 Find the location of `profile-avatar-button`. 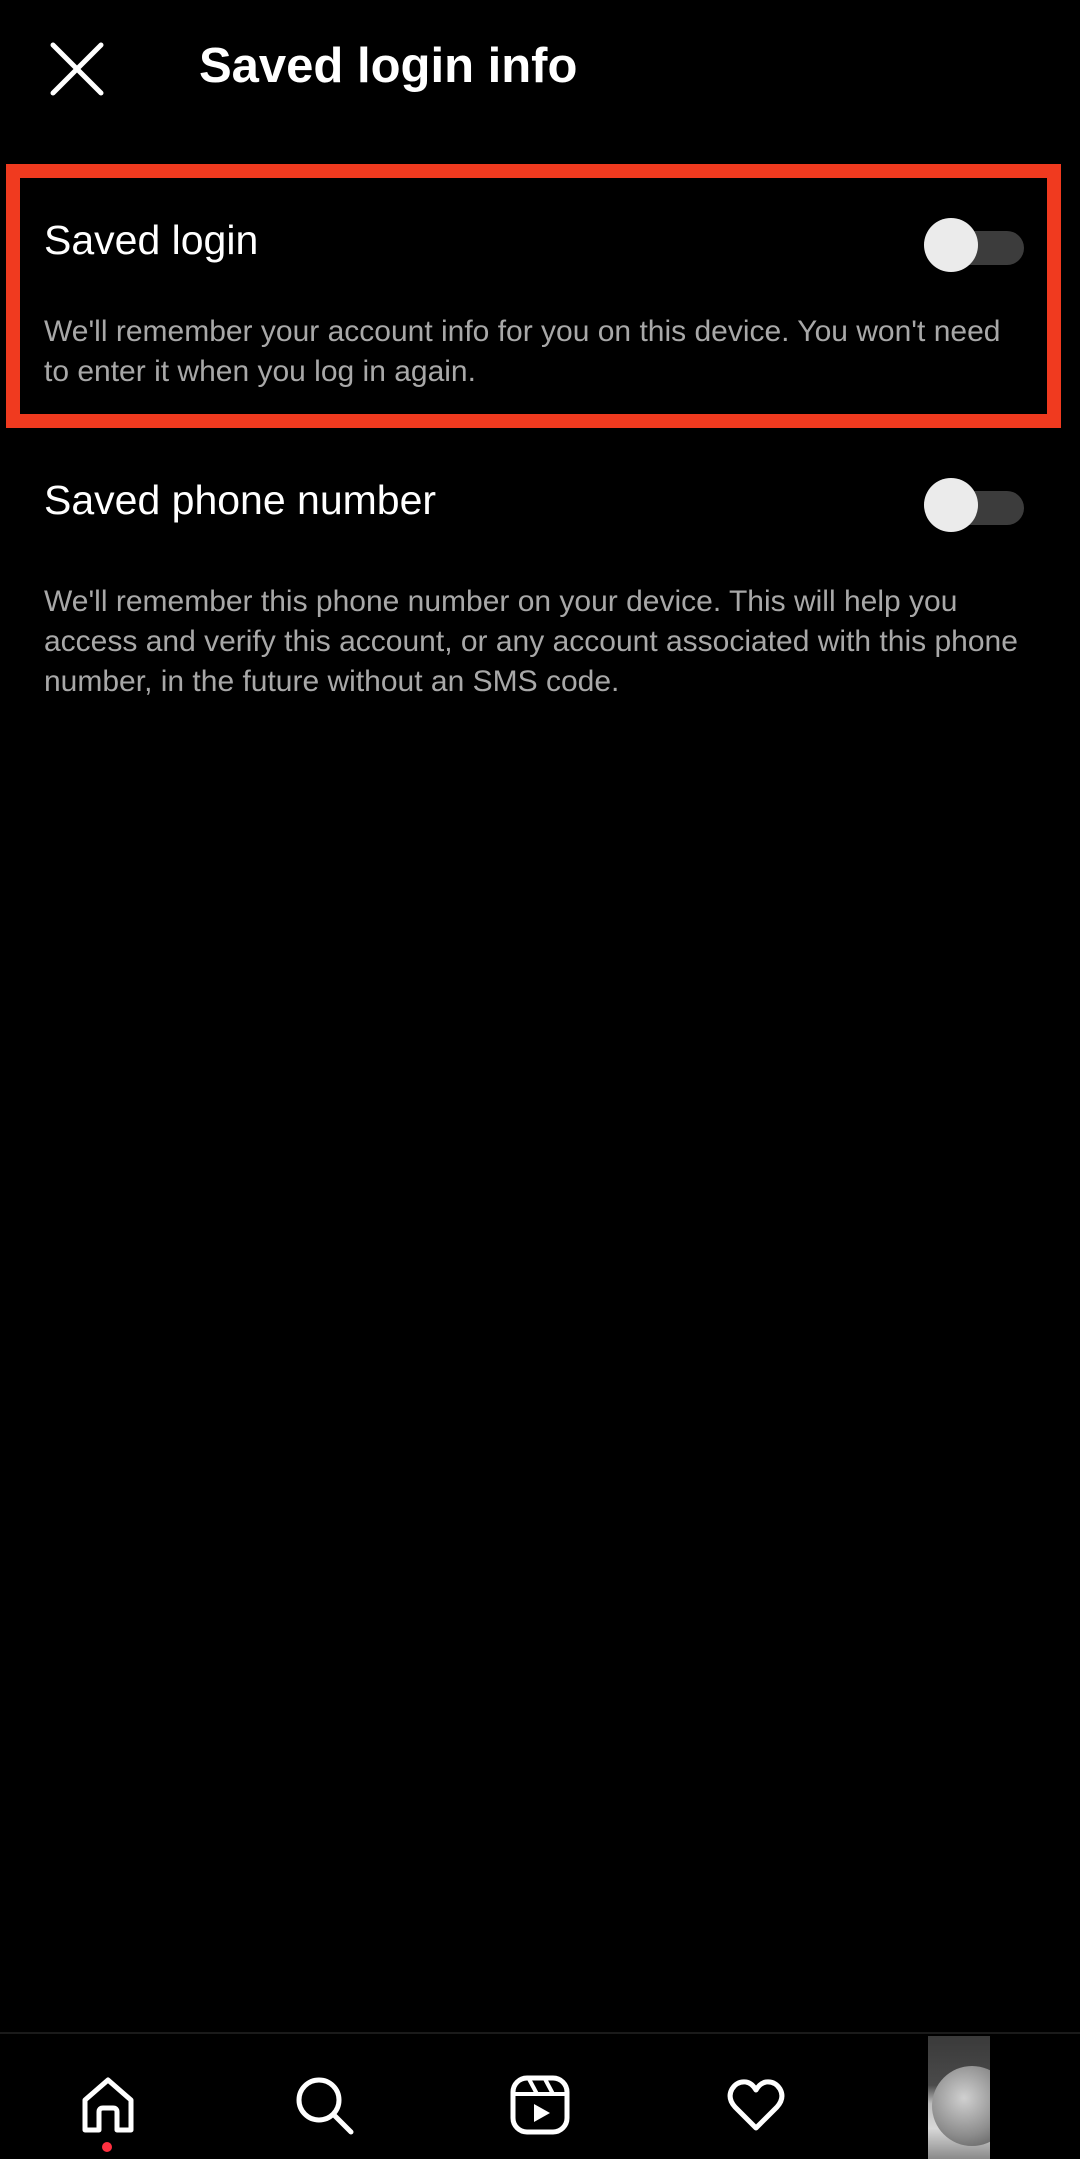

profile-avatar-button is located at coordinates (959, 2097).